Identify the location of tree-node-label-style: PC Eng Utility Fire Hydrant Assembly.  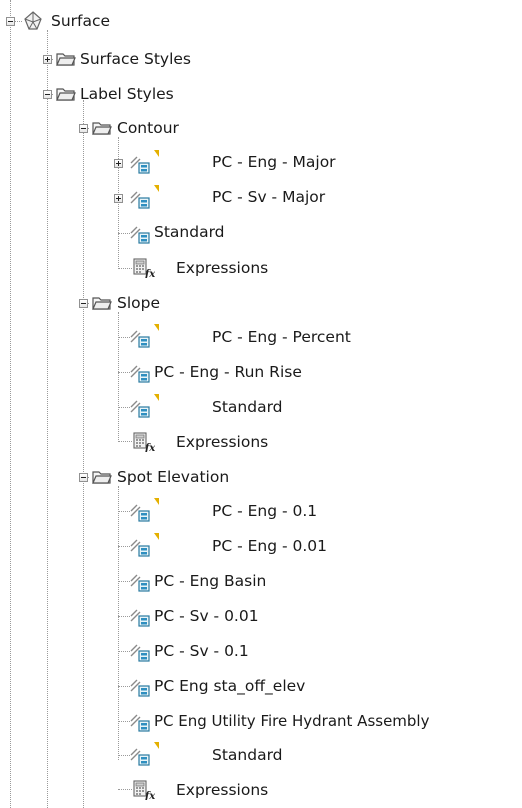
(291, 721).